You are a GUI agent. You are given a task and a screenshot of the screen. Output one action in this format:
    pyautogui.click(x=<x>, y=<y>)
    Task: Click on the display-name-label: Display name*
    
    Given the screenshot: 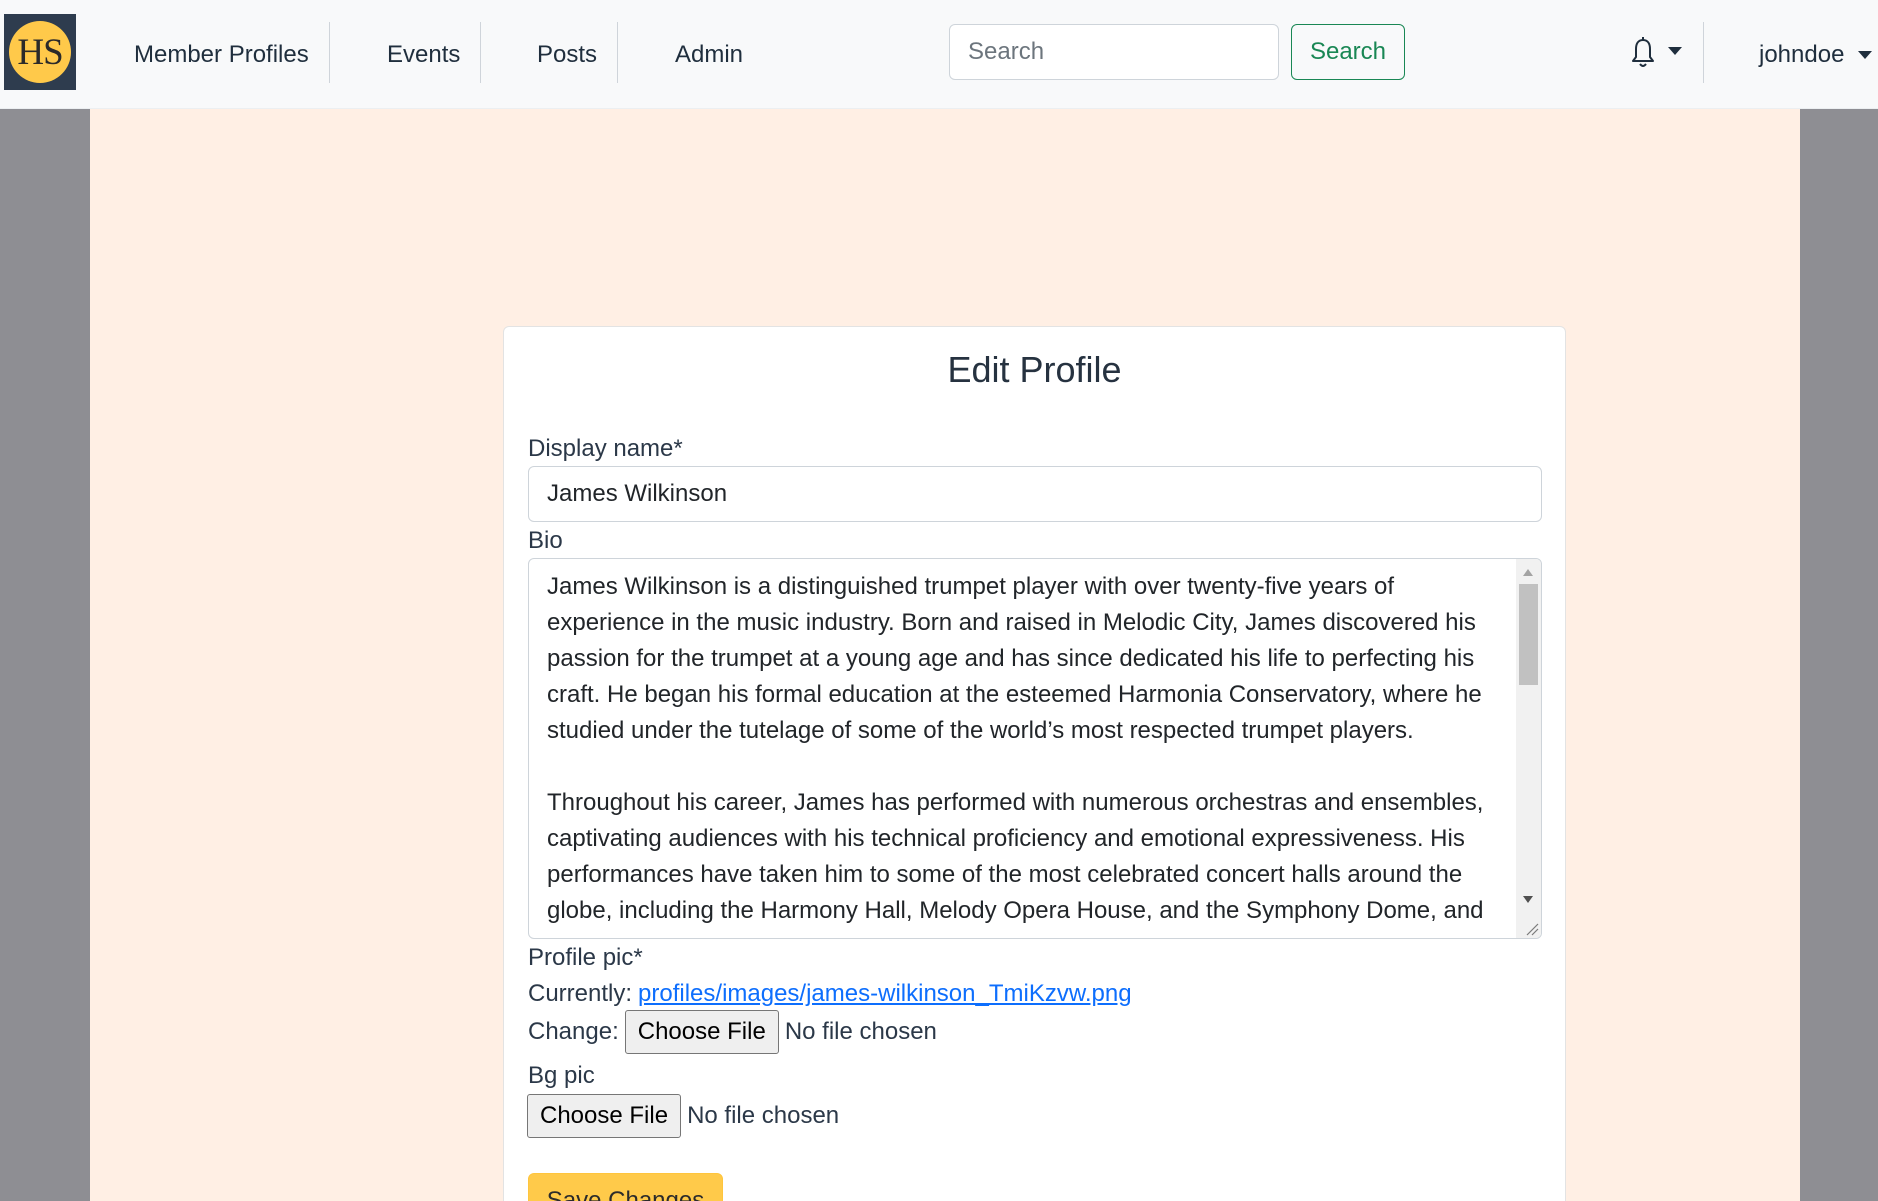 What is the action you would take?
    pyautogui.click(x=605, y=448)
    